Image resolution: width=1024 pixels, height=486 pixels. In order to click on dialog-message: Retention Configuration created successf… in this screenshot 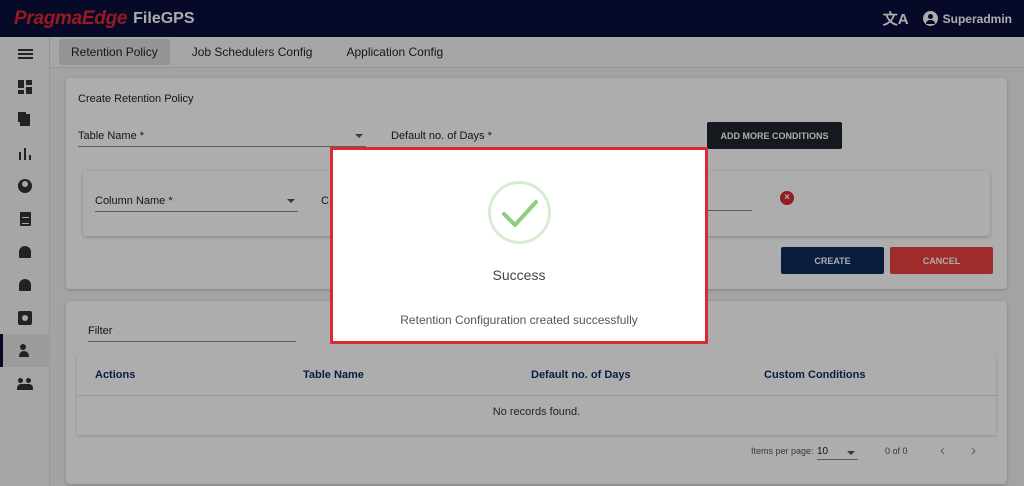, I will do `click(519, 320)`.